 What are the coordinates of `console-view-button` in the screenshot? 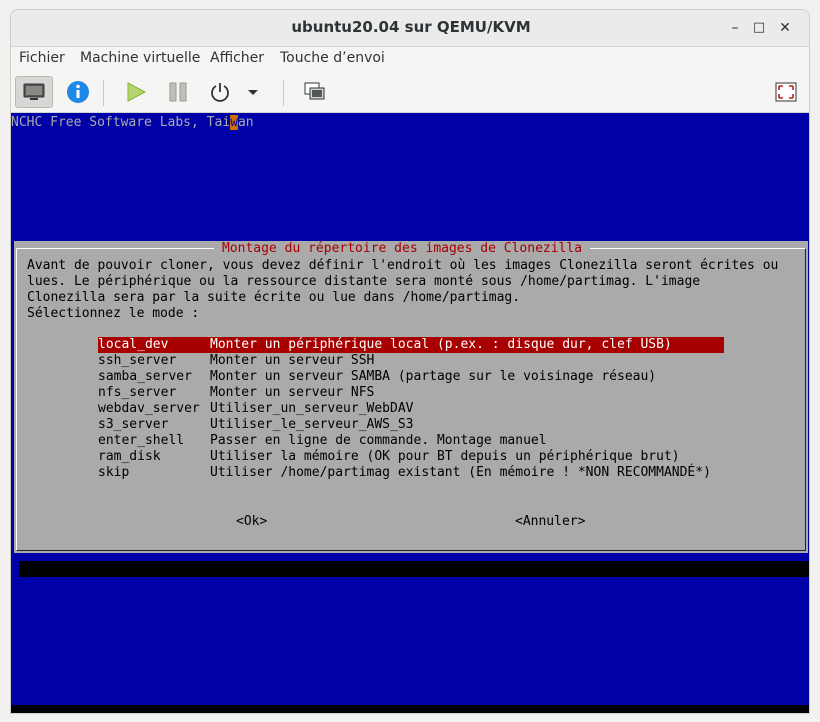 It's located at (34, 92).